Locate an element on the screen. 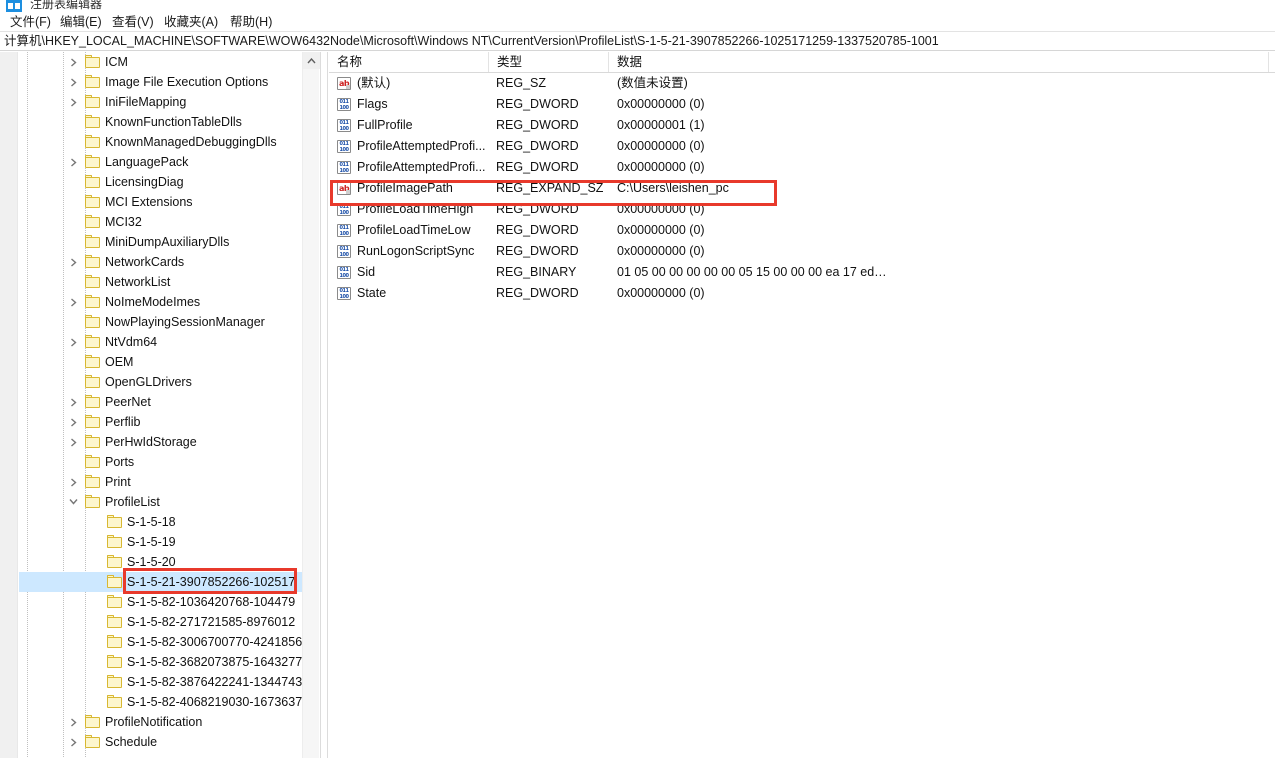  tree-item-label: S-1-5-82-3006700770-4241856 is located at coordinates (215, 642).